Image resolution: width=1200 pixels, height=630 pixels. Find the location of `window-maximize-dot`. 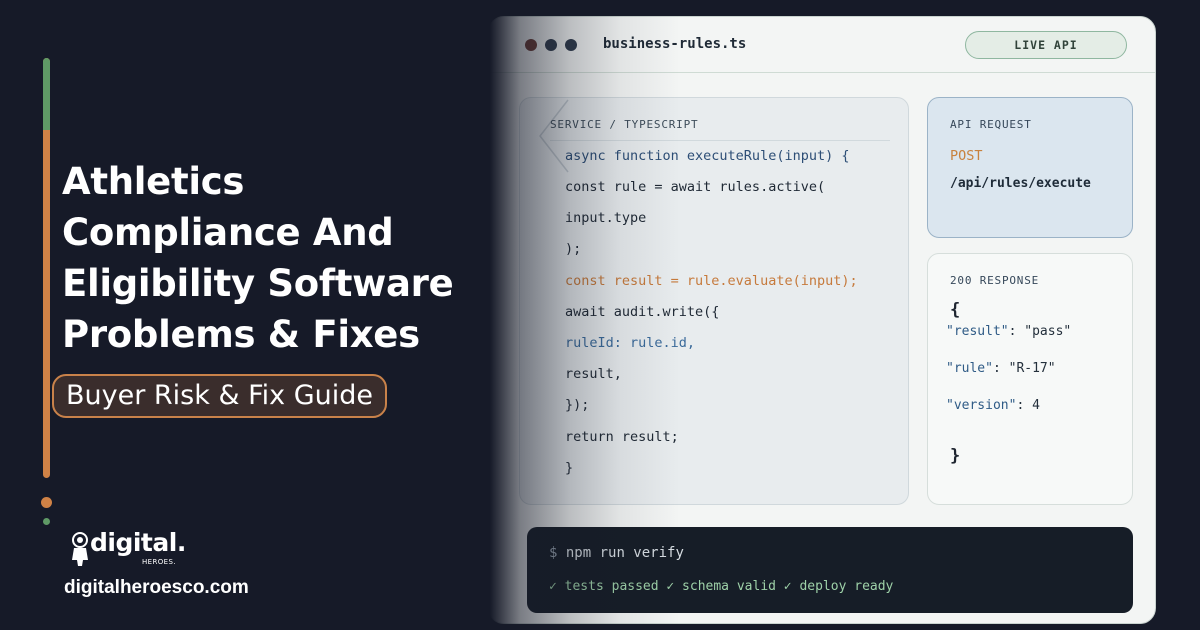

window-maximize-dot is located at coordinates (571, 45).